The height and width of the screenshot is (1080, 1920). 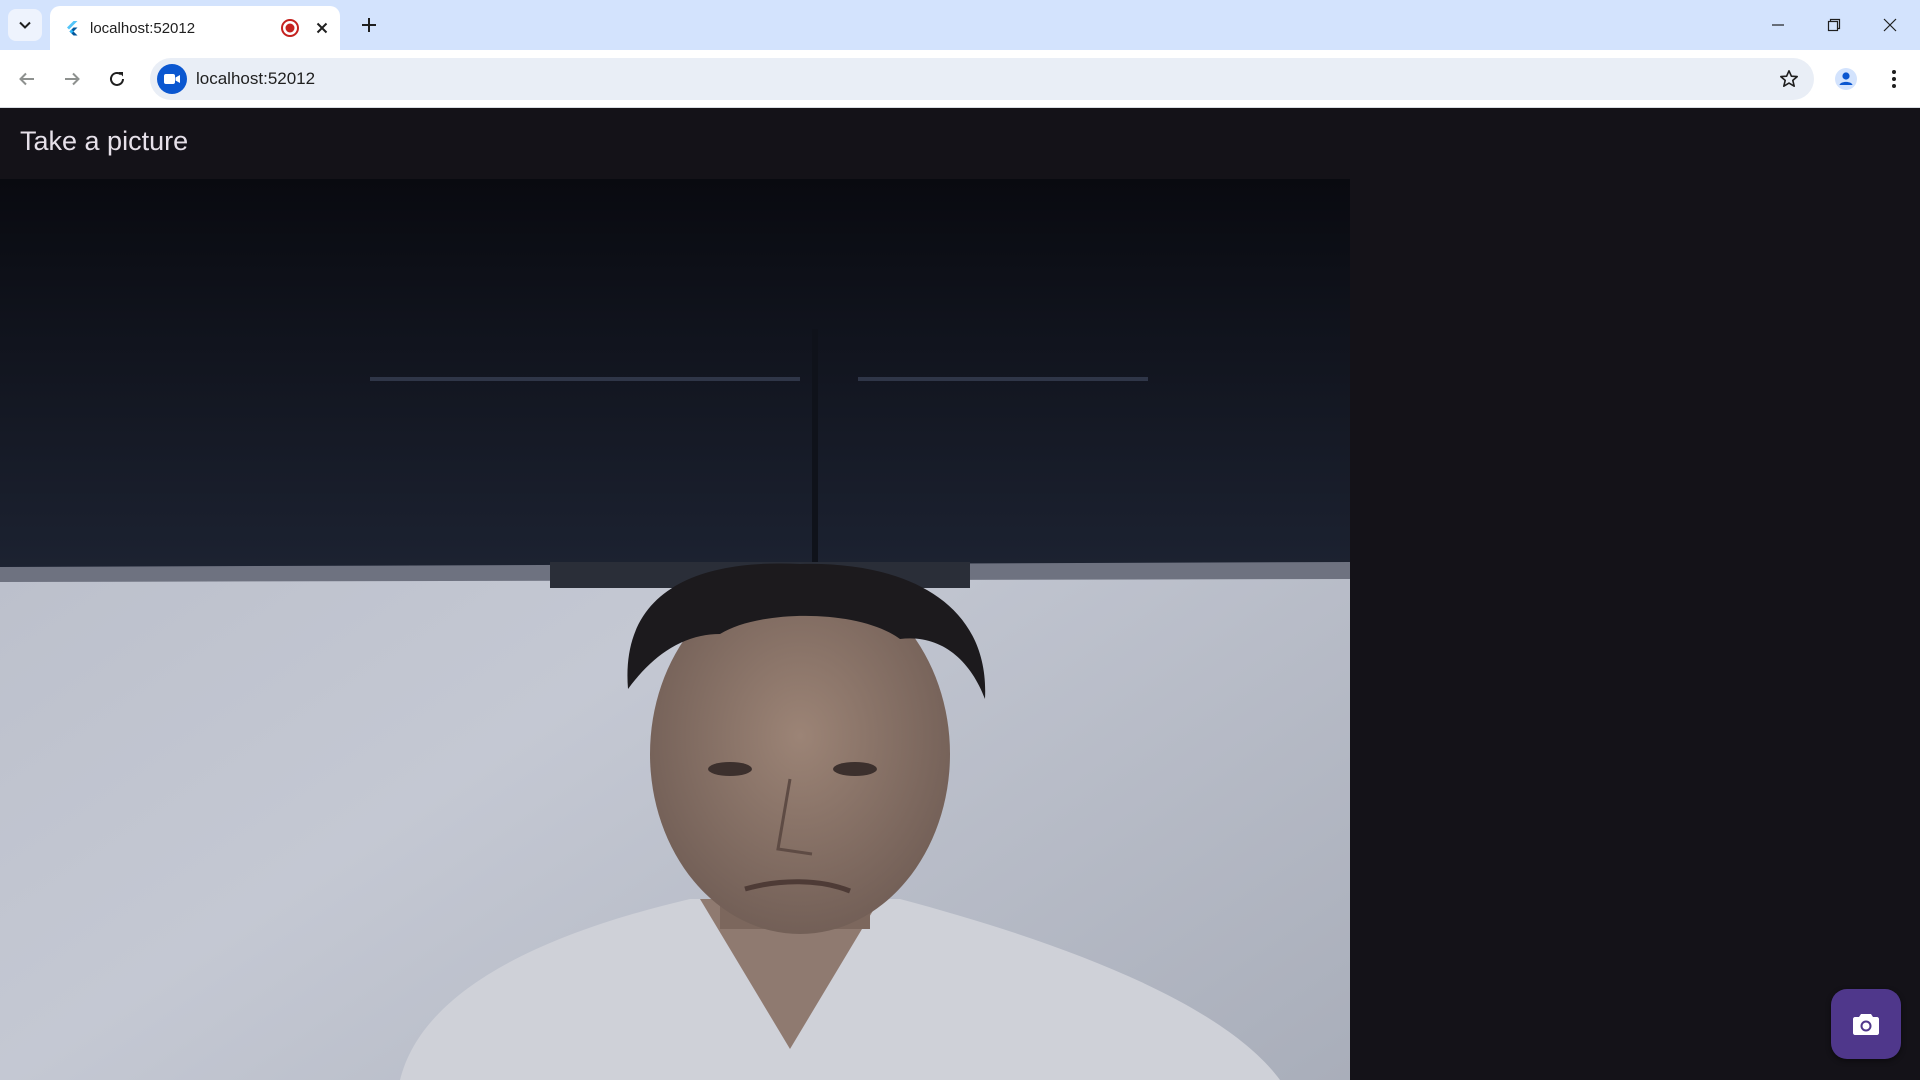 I want to click on reload-button, so click(x=117, y=79).